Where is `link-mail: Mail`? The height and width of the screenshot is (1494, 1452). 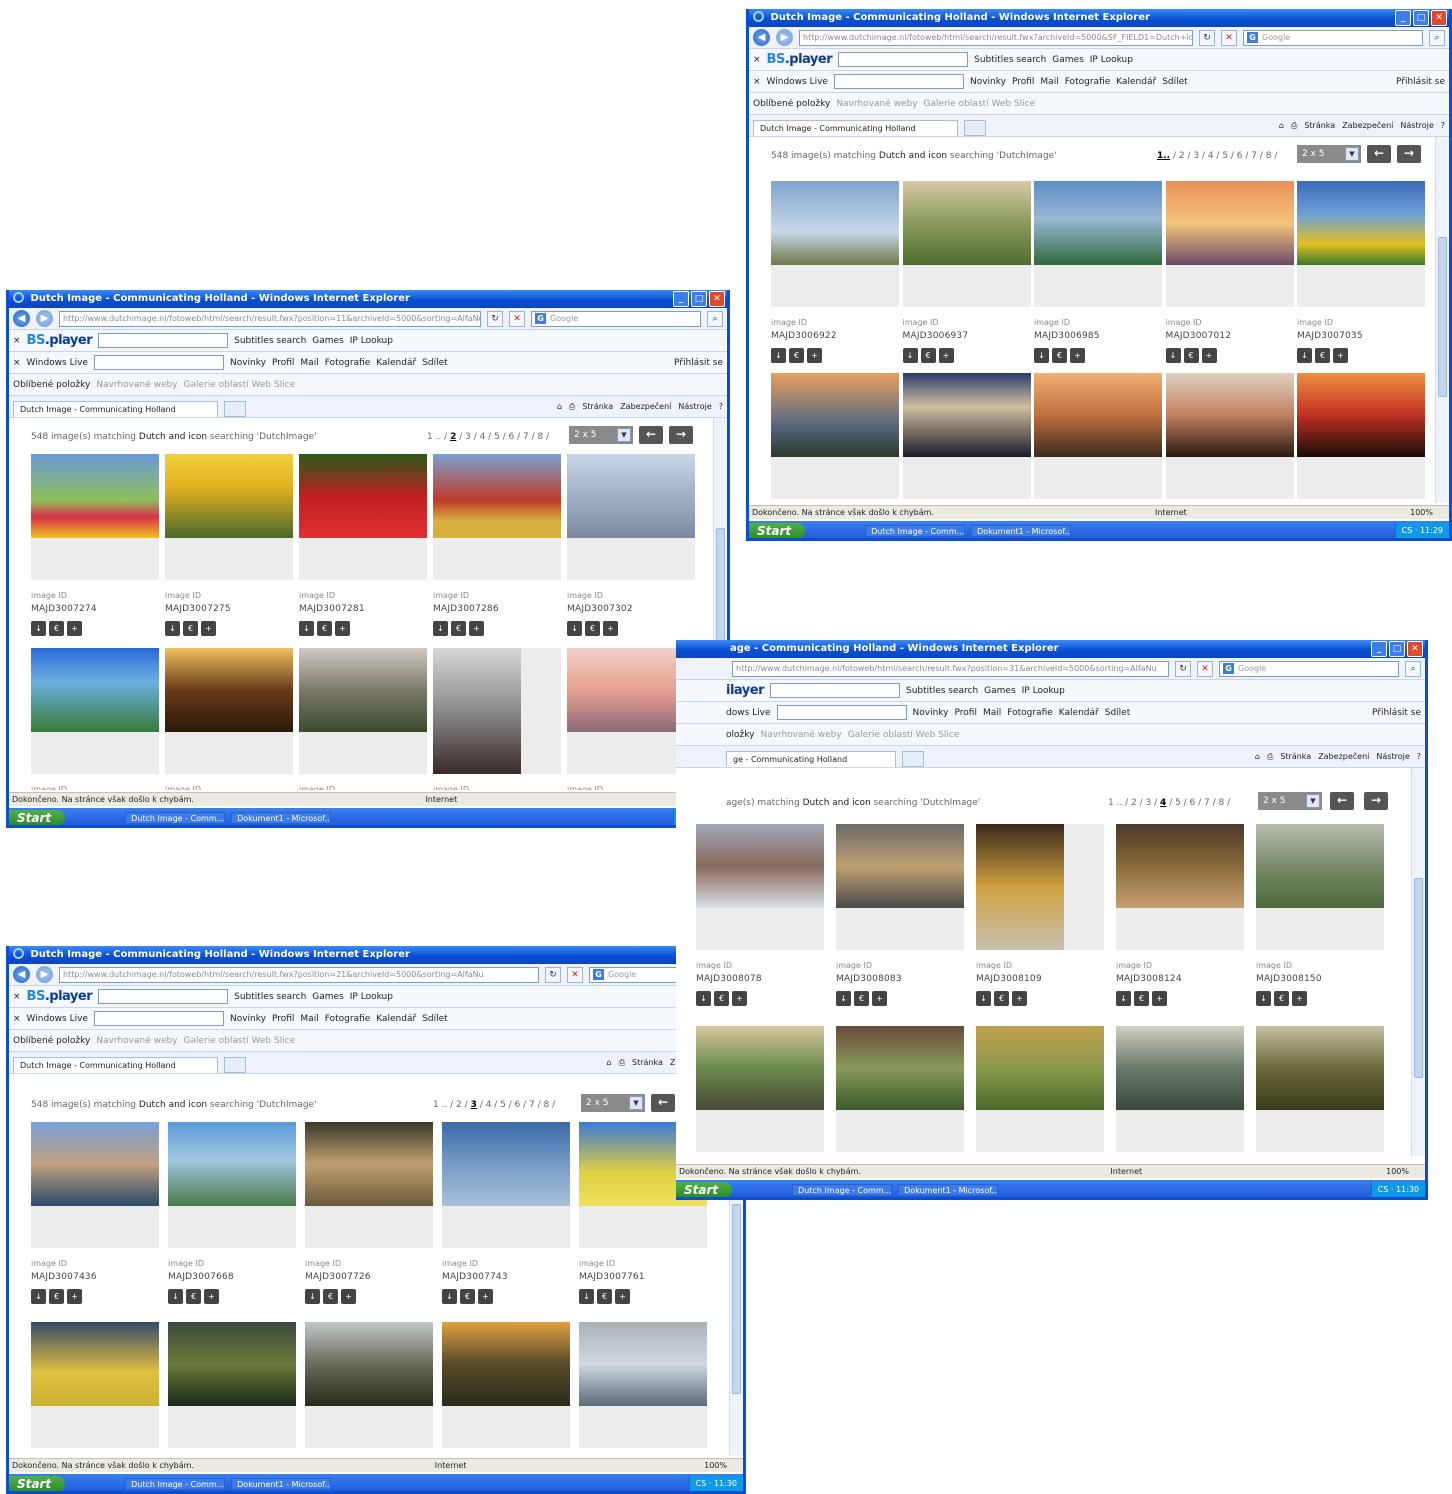
link-mail: Mail is located at coordinates (1049, 82).